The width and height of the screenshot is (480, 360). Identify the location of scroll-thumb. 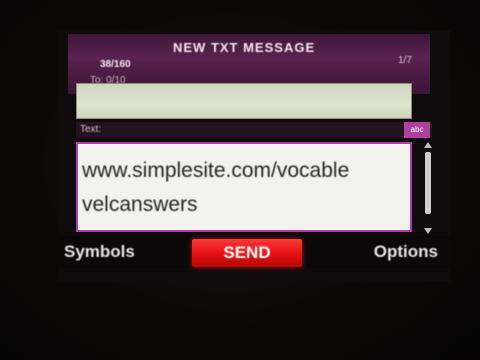
(428, 183).